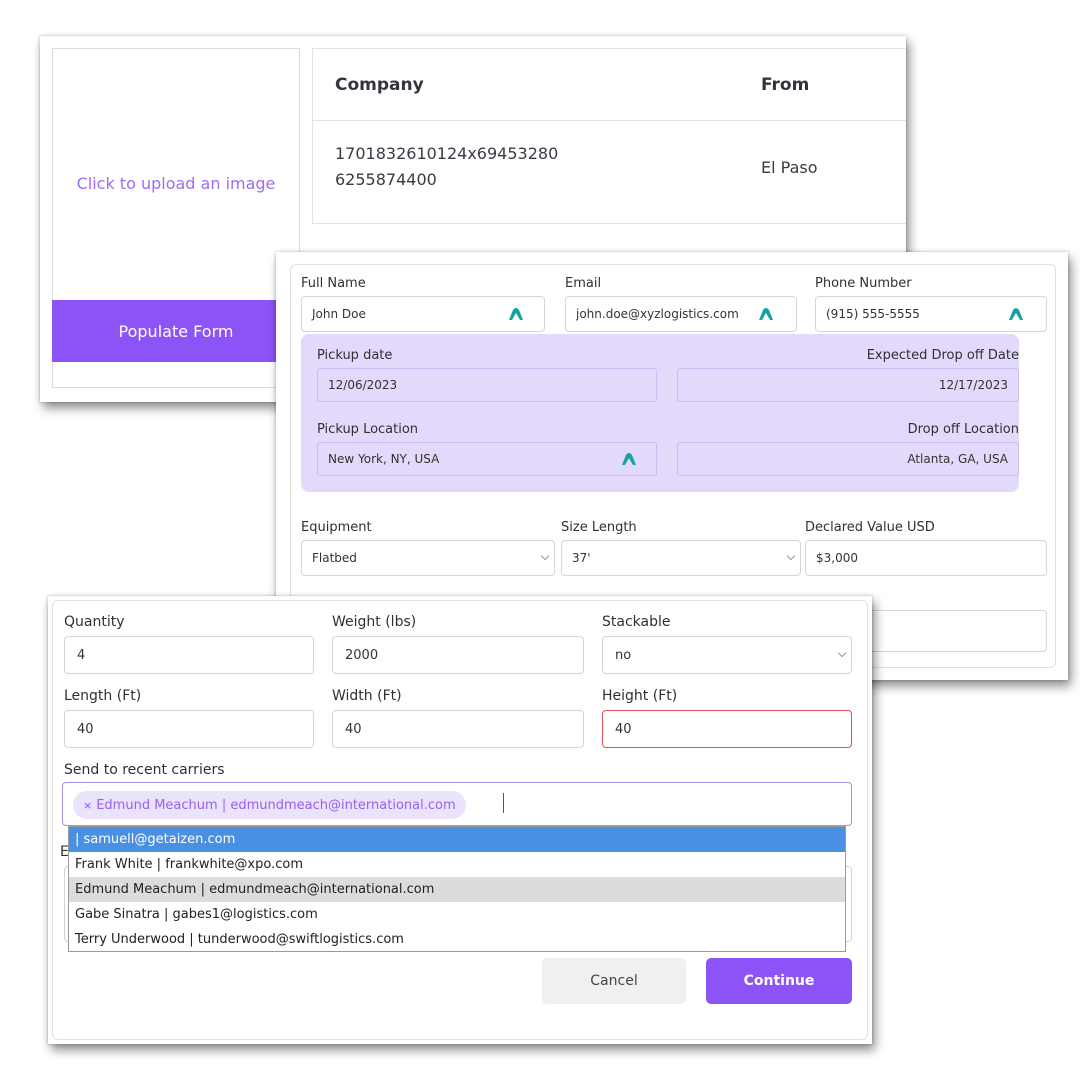 The height and width of the screenshot is (1080, 1080). I want to click on upload-prompt: Click to upload an image, so click(176, 183).